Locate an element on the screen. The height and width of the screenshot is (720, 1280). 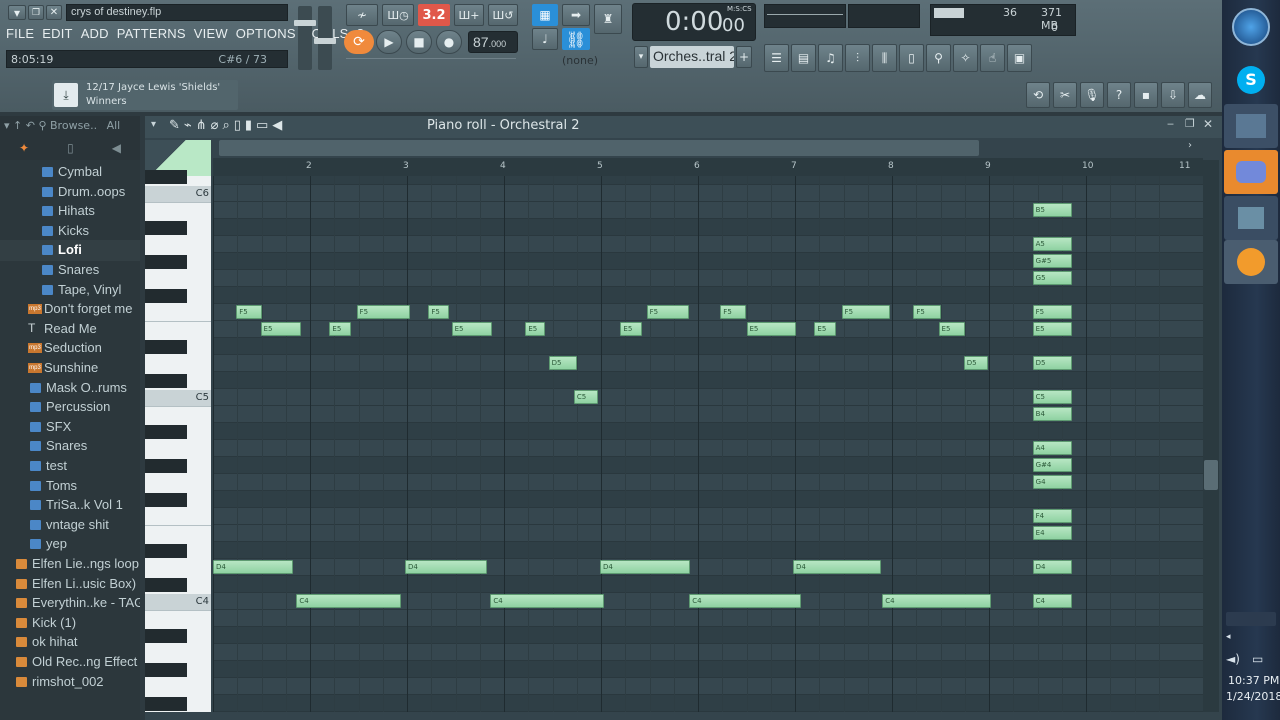
record-button: ● is located at coordinates (449, 42).